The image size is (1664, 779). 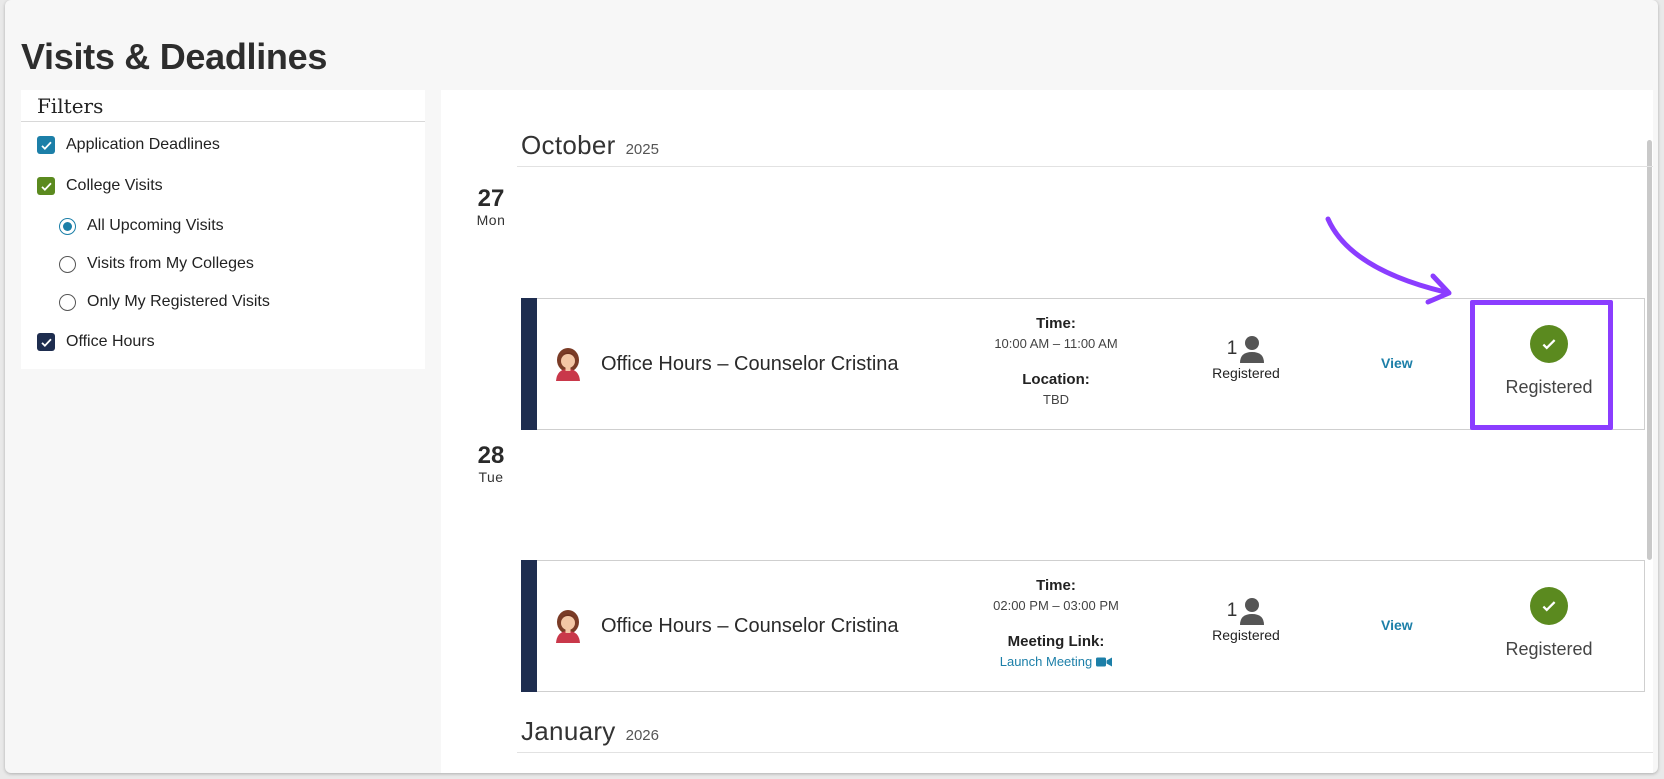 What do you see at coordinates (110, 341) in the screenshot?
I see `filter-label: Office Hours` at bounding box center [110, 341].